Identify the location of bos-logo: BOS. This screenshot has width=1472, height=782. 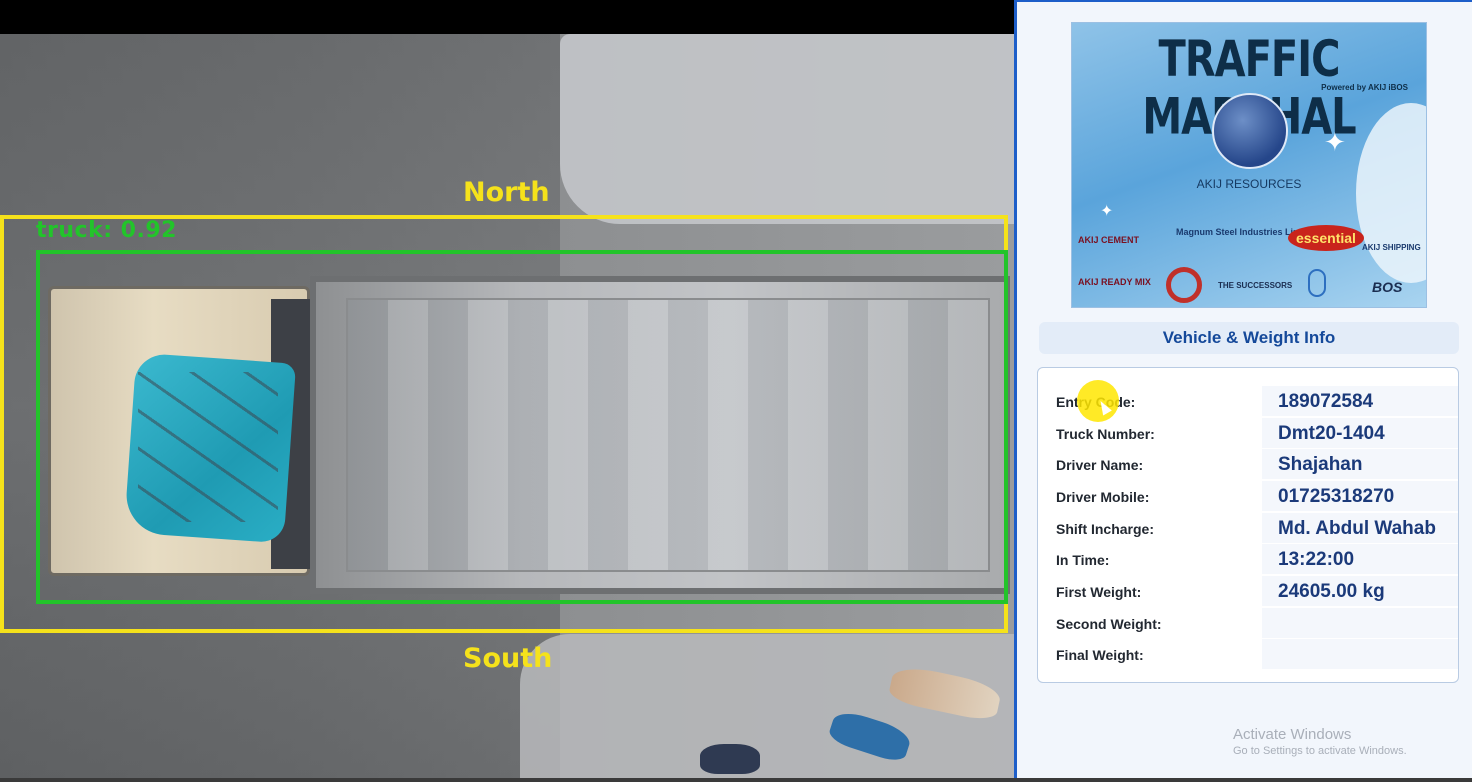
(1387, 287).